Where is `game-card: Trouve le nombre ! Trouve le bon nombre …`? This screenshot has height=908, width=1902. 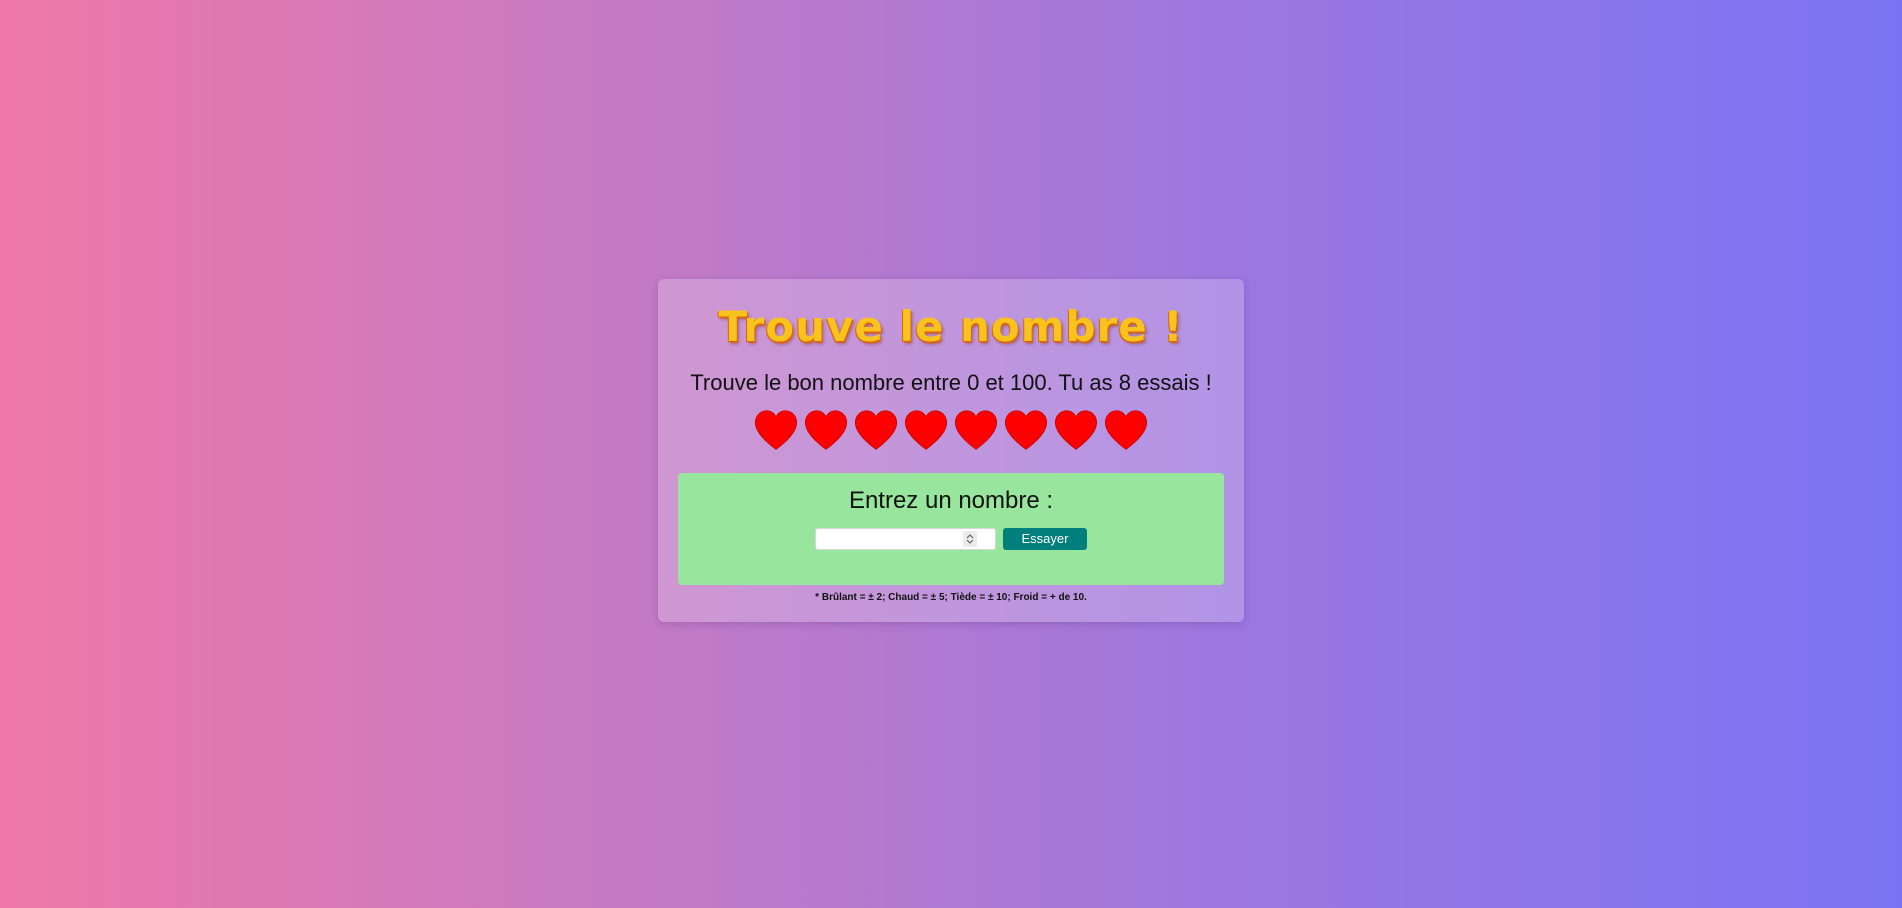
game-card: Trouve le nombre ! Trouve le bon nombre … is located at coordinates (951, 450).